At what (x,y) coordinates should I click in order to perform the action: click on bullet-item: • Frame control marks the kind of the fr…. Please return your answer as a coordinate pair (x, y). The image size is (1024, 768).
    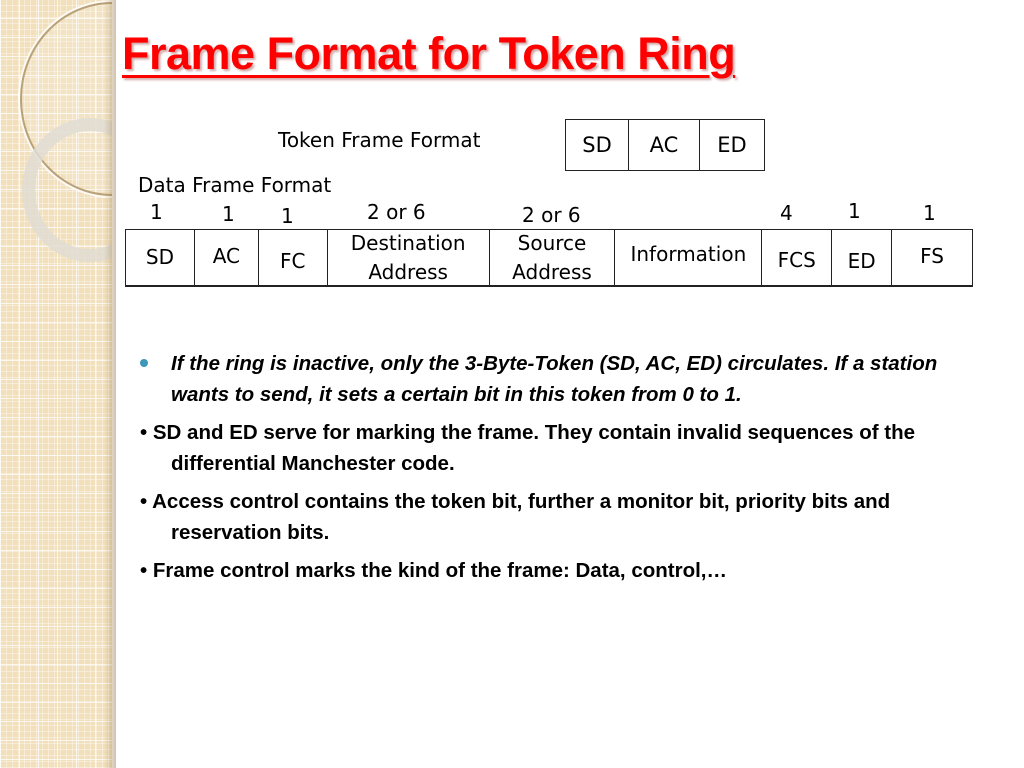
    Looking at the image, I should click on (560, 570).